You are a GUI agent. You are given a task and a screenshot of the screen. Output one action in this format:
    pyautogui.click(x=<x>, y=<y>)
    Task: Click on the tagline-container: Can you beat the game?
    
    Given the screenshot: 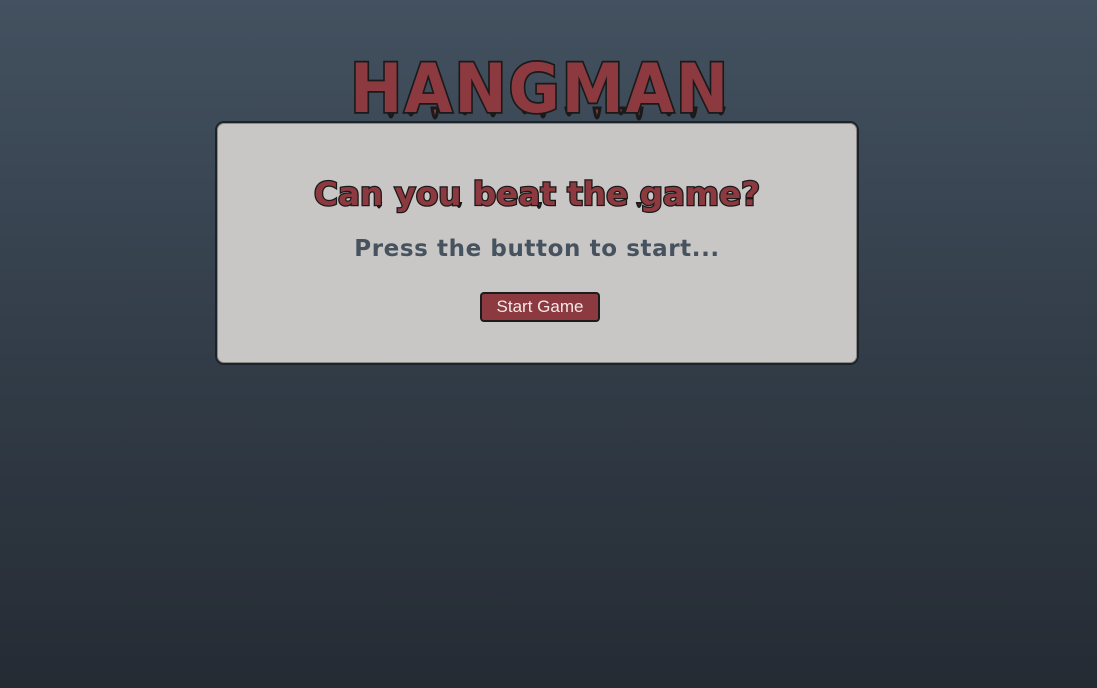 What is the action you would take?
    pyautogui.click(x=537, y=195)
    